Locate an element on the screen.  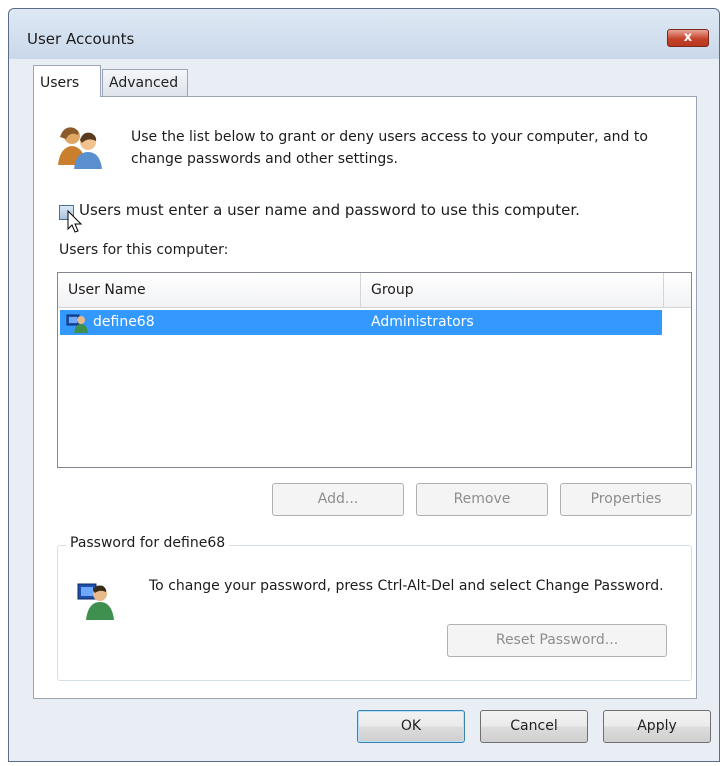
user-password-icon is located at coordinates (96, 602).